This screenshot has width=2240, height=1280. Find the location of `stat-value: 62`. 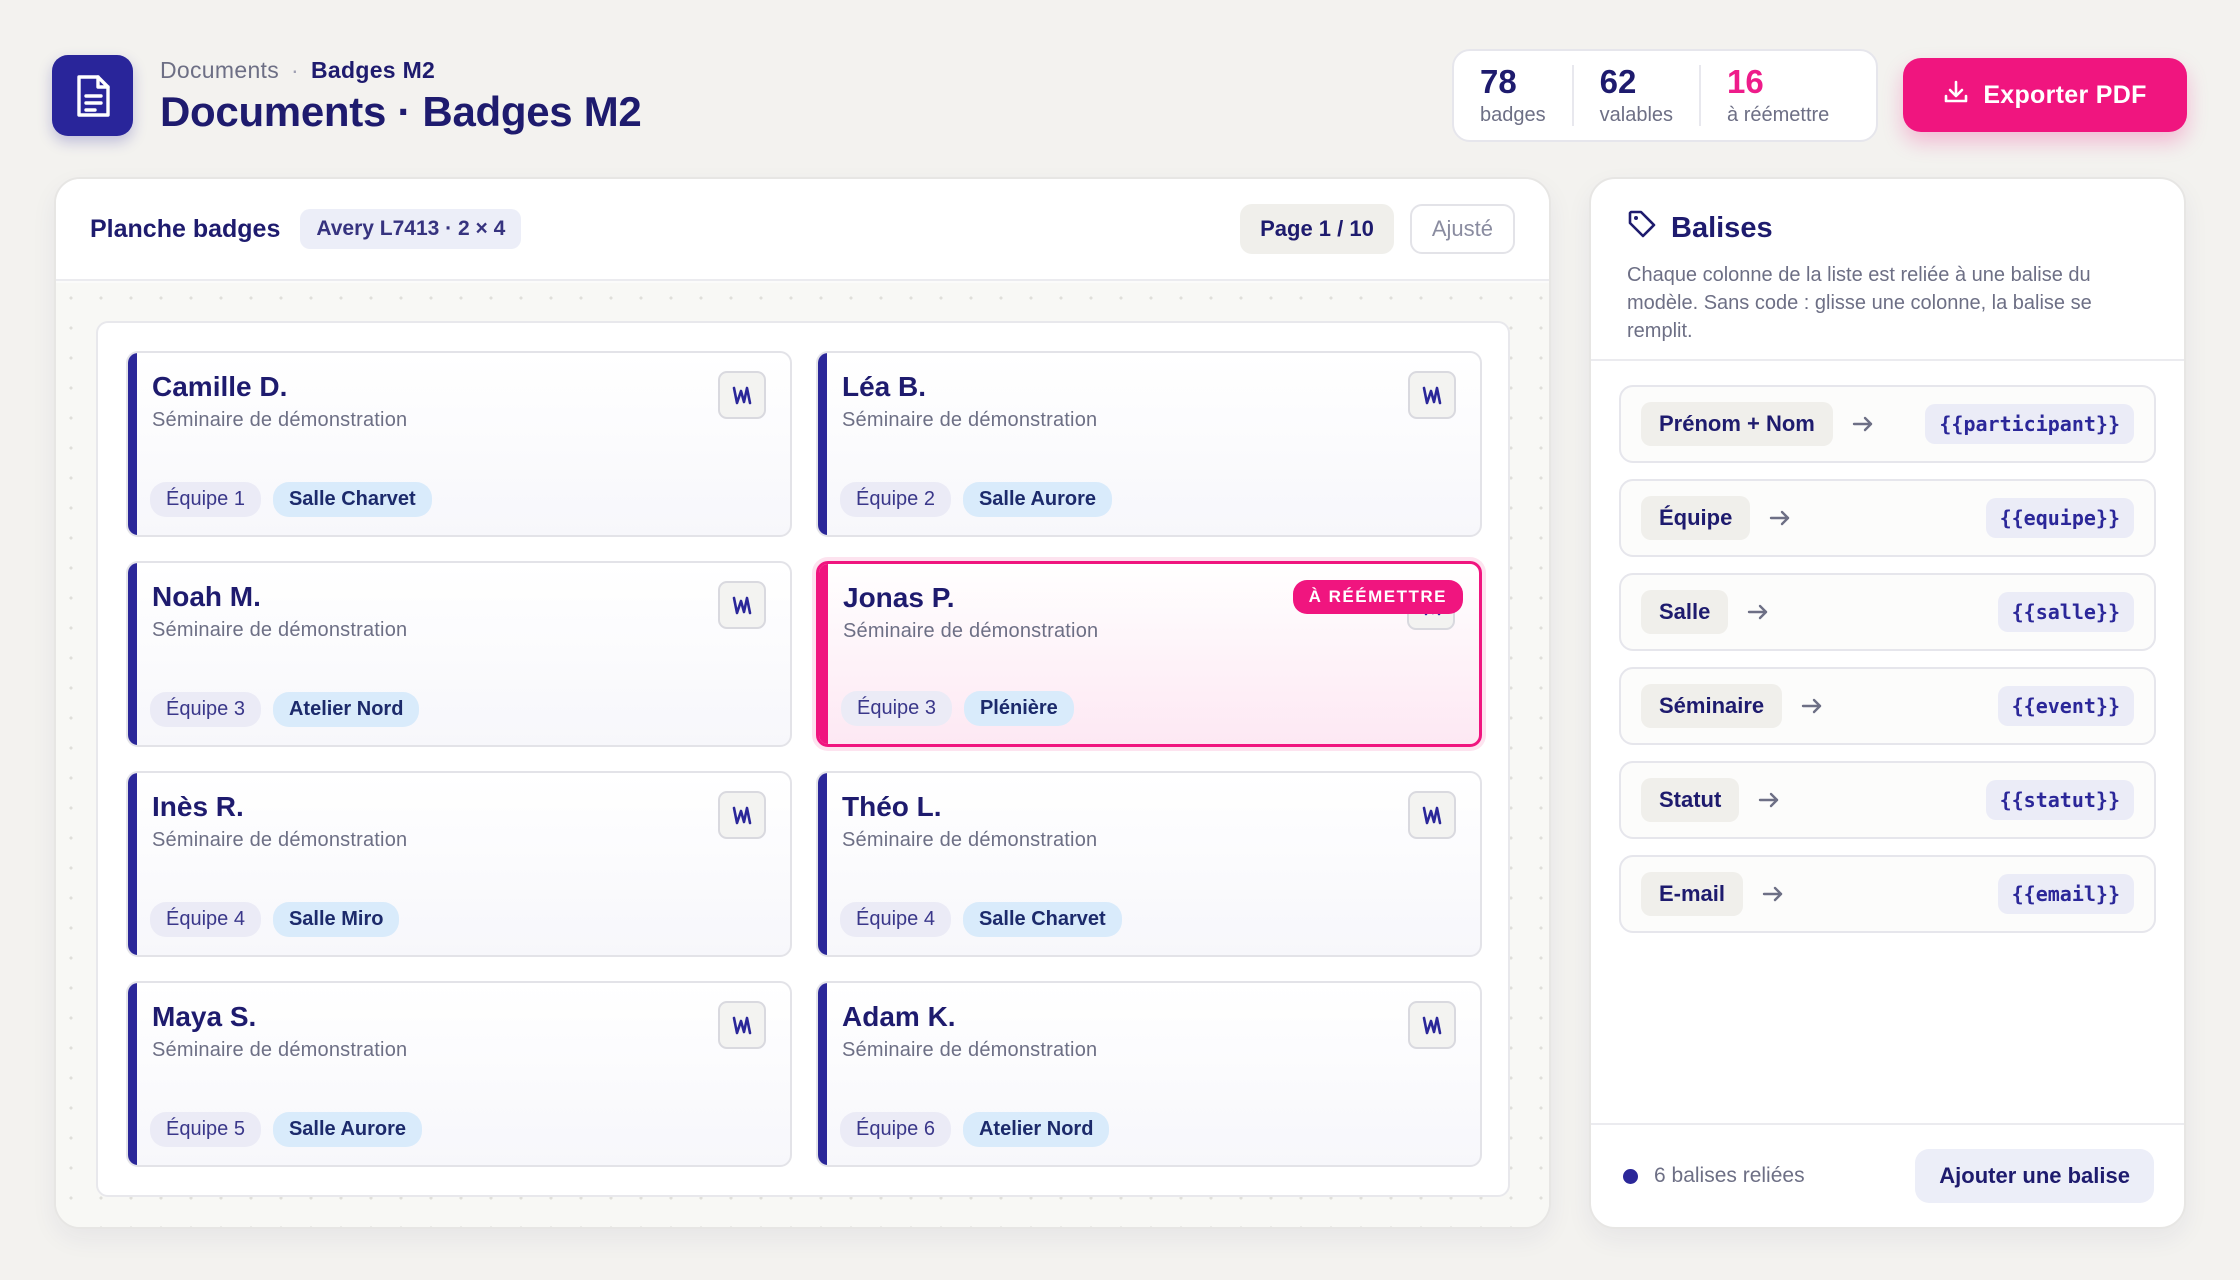

stat-value: 62 is located at coordinates (1618, 81).